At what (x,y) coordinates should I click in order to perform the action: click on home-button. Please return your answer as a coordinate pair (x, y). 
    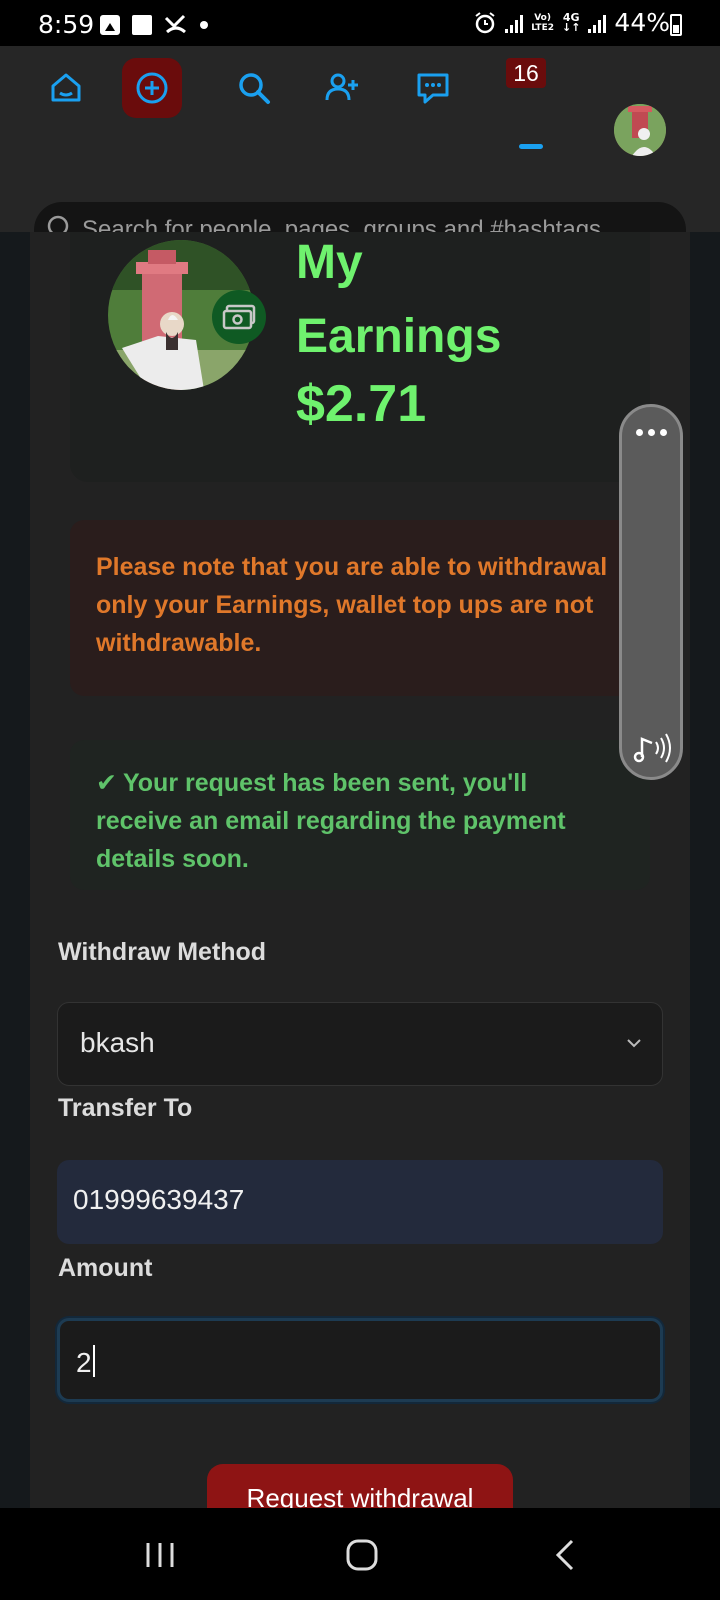
    Looking at the image, I should click on (66, 88).